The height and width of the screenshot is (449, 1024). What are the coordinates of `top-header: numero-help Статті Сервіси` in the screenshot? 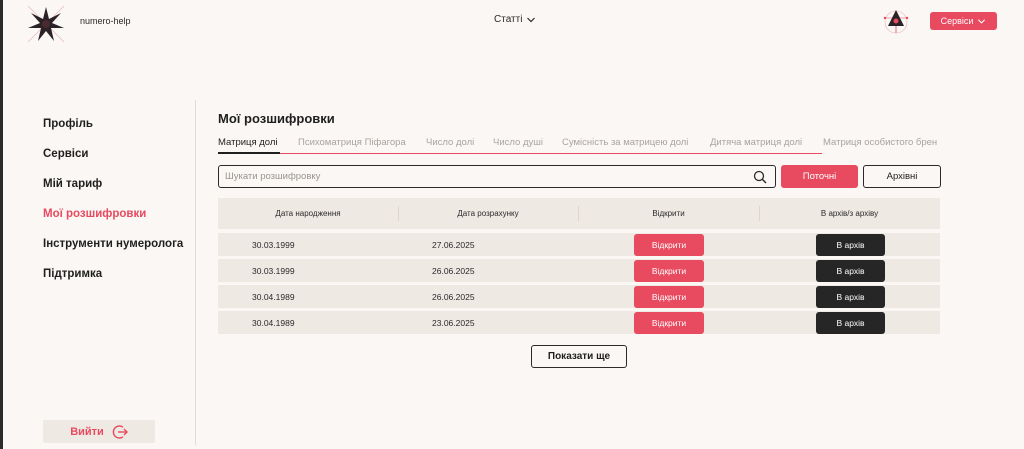 It's located at (512, 22).